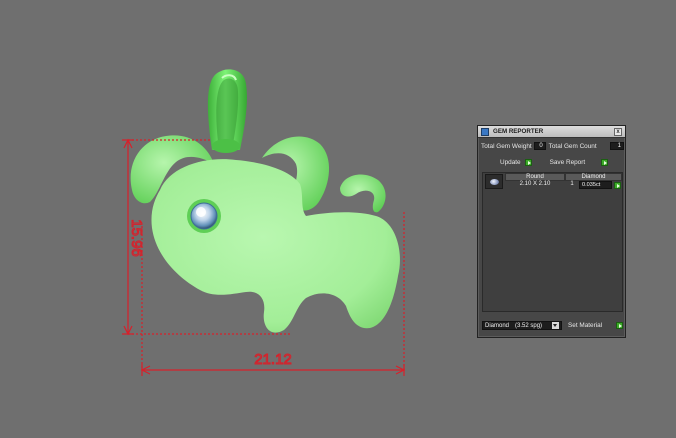  I want to click on panel-title: GEM REPORTER, so click(518, 131).